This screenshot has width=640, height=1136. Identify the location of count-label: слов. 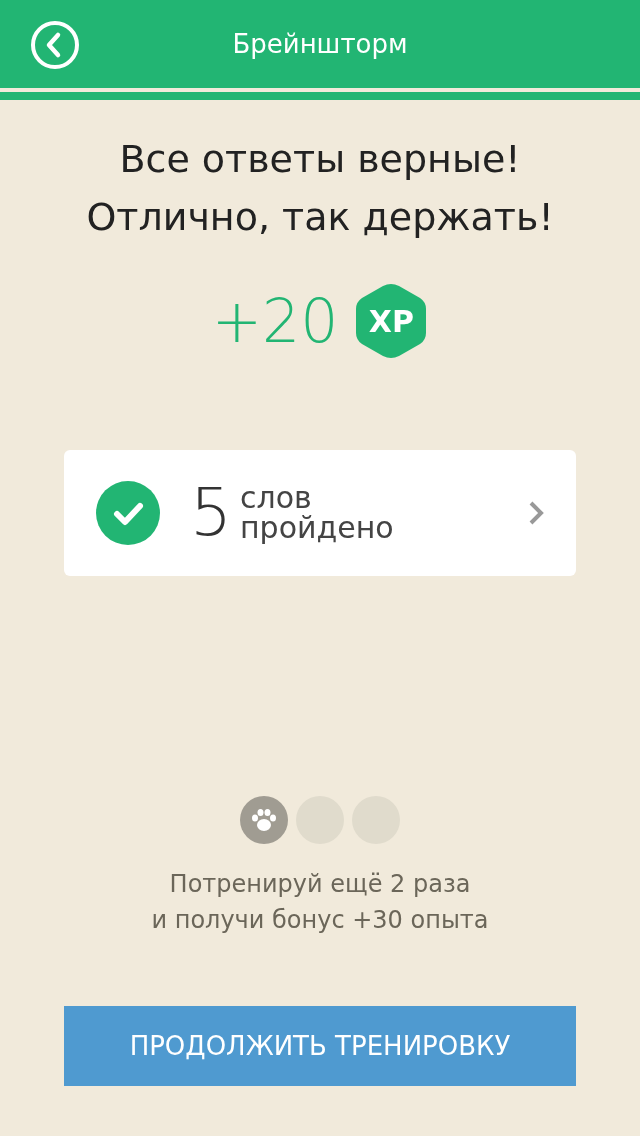
(276, 498).